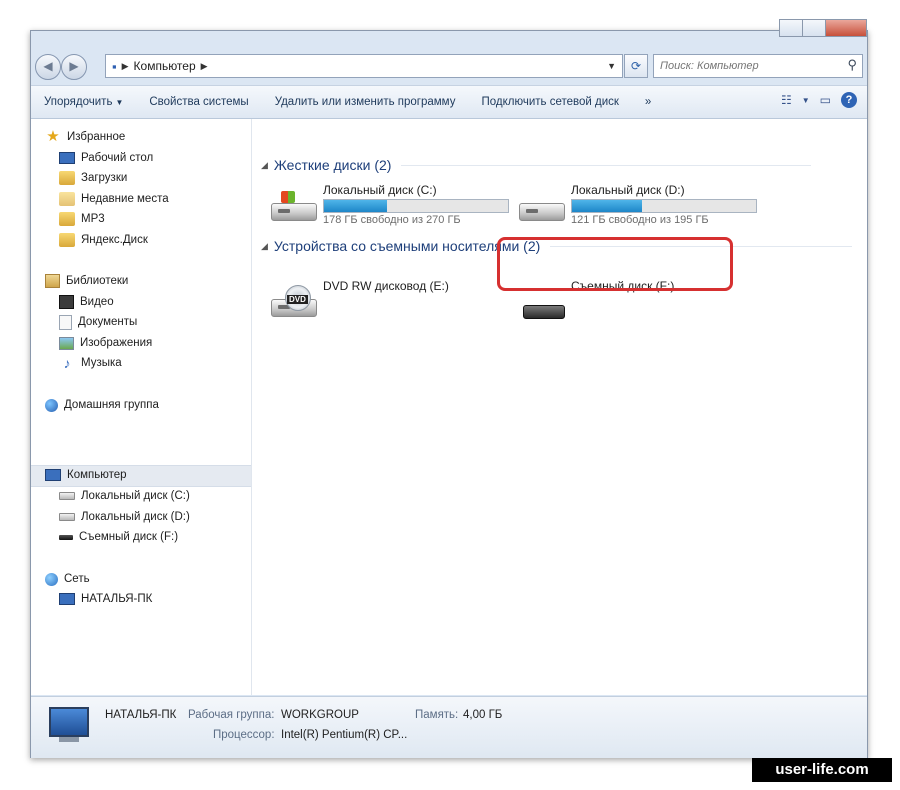 This screenshot has height=790, width=900. What do you see at coordinates (86, 475) in the screenshot?
I see `sidebar-item-computer: Компьютер` at bounding box center [86, 475].